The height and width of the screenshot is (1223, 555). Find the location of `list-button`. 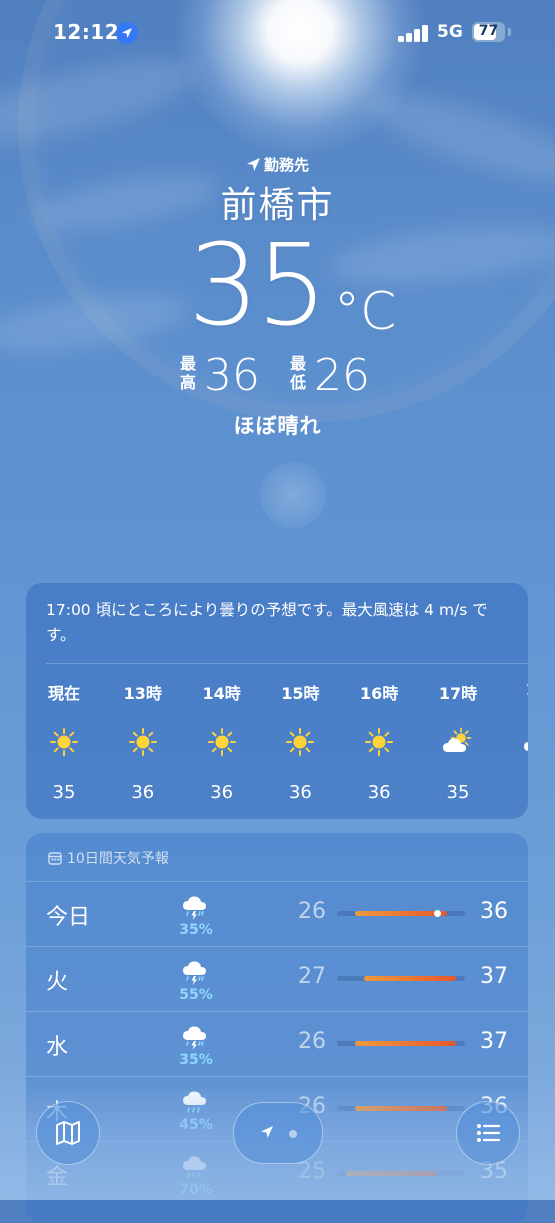

list-button is located at coordinates (488, 1133).